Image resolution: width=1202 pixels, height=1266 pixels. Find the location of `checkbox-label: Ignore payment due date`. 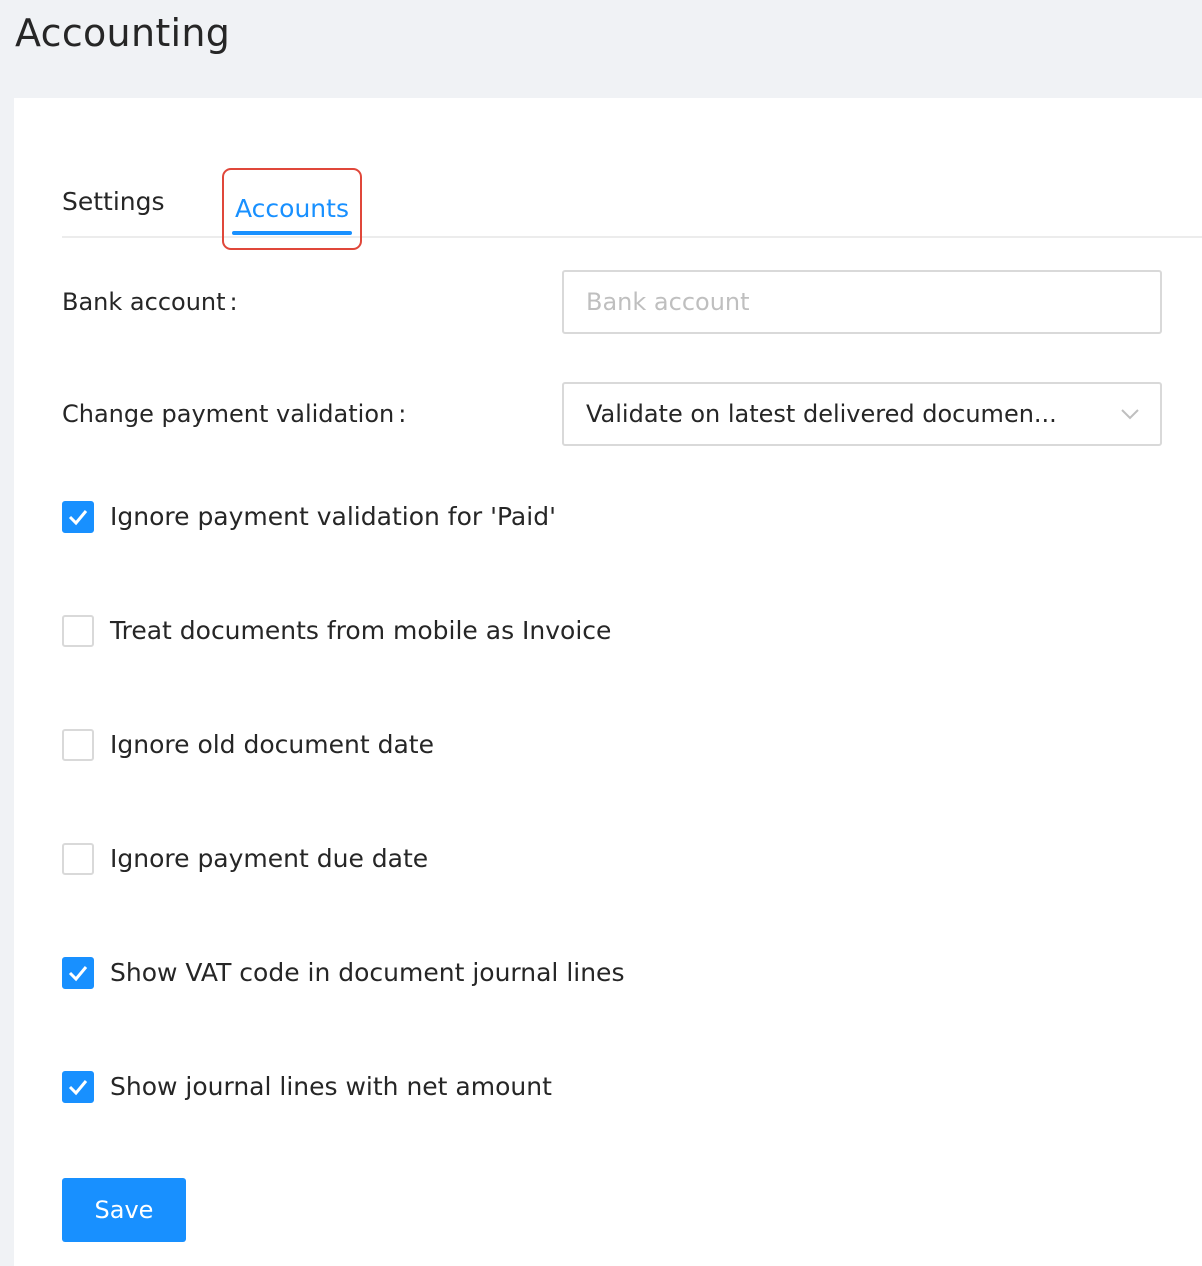

checkbox-label: Ignore payment due date is located at coordinates (269, 858).